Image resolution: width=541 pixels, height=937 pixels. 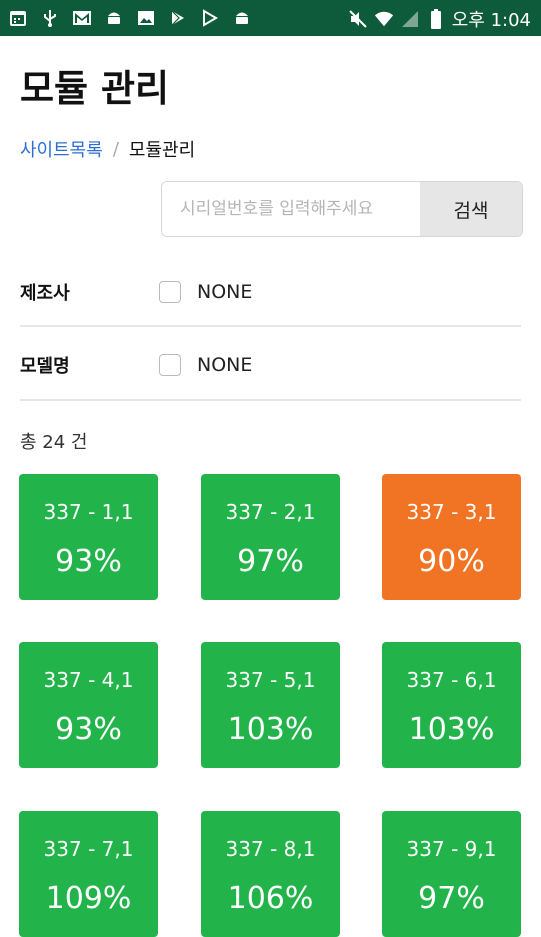 What do you see at coordinates (270, 705) in the screenshot?
I see `module-card: 337 - 5,1 103%` at bounding box center [270, 705].